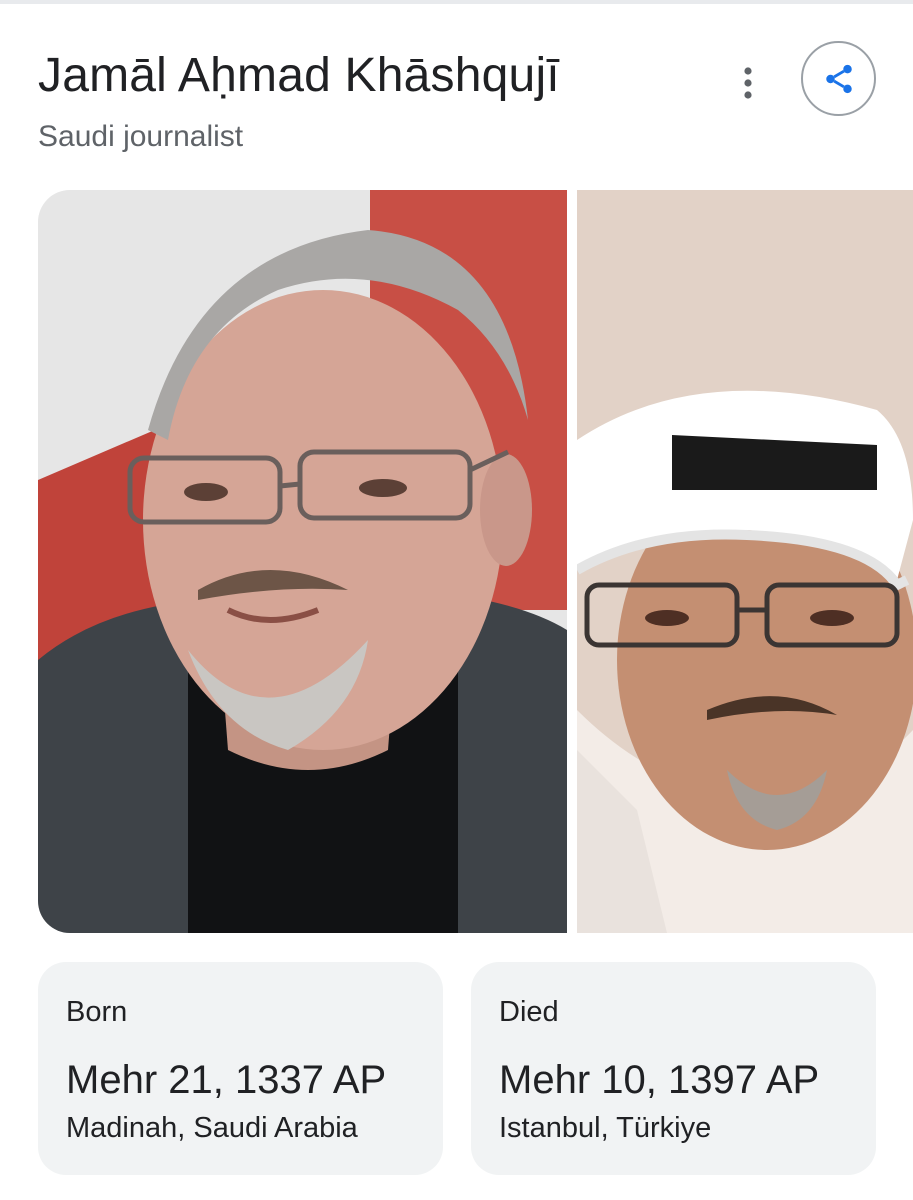  What do you see at coordinates (456, 2) in the screenshot?
I see `top-divider` at bounding box center [456, 2].